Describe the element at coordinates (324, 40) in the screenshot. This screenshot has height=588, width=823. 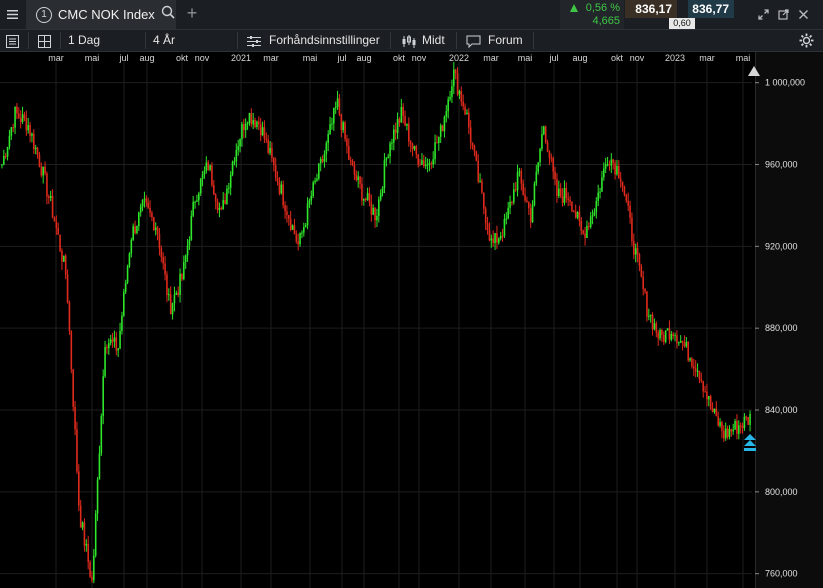
I see `presets-menu: Forhåndsinnstillinger` at that location.